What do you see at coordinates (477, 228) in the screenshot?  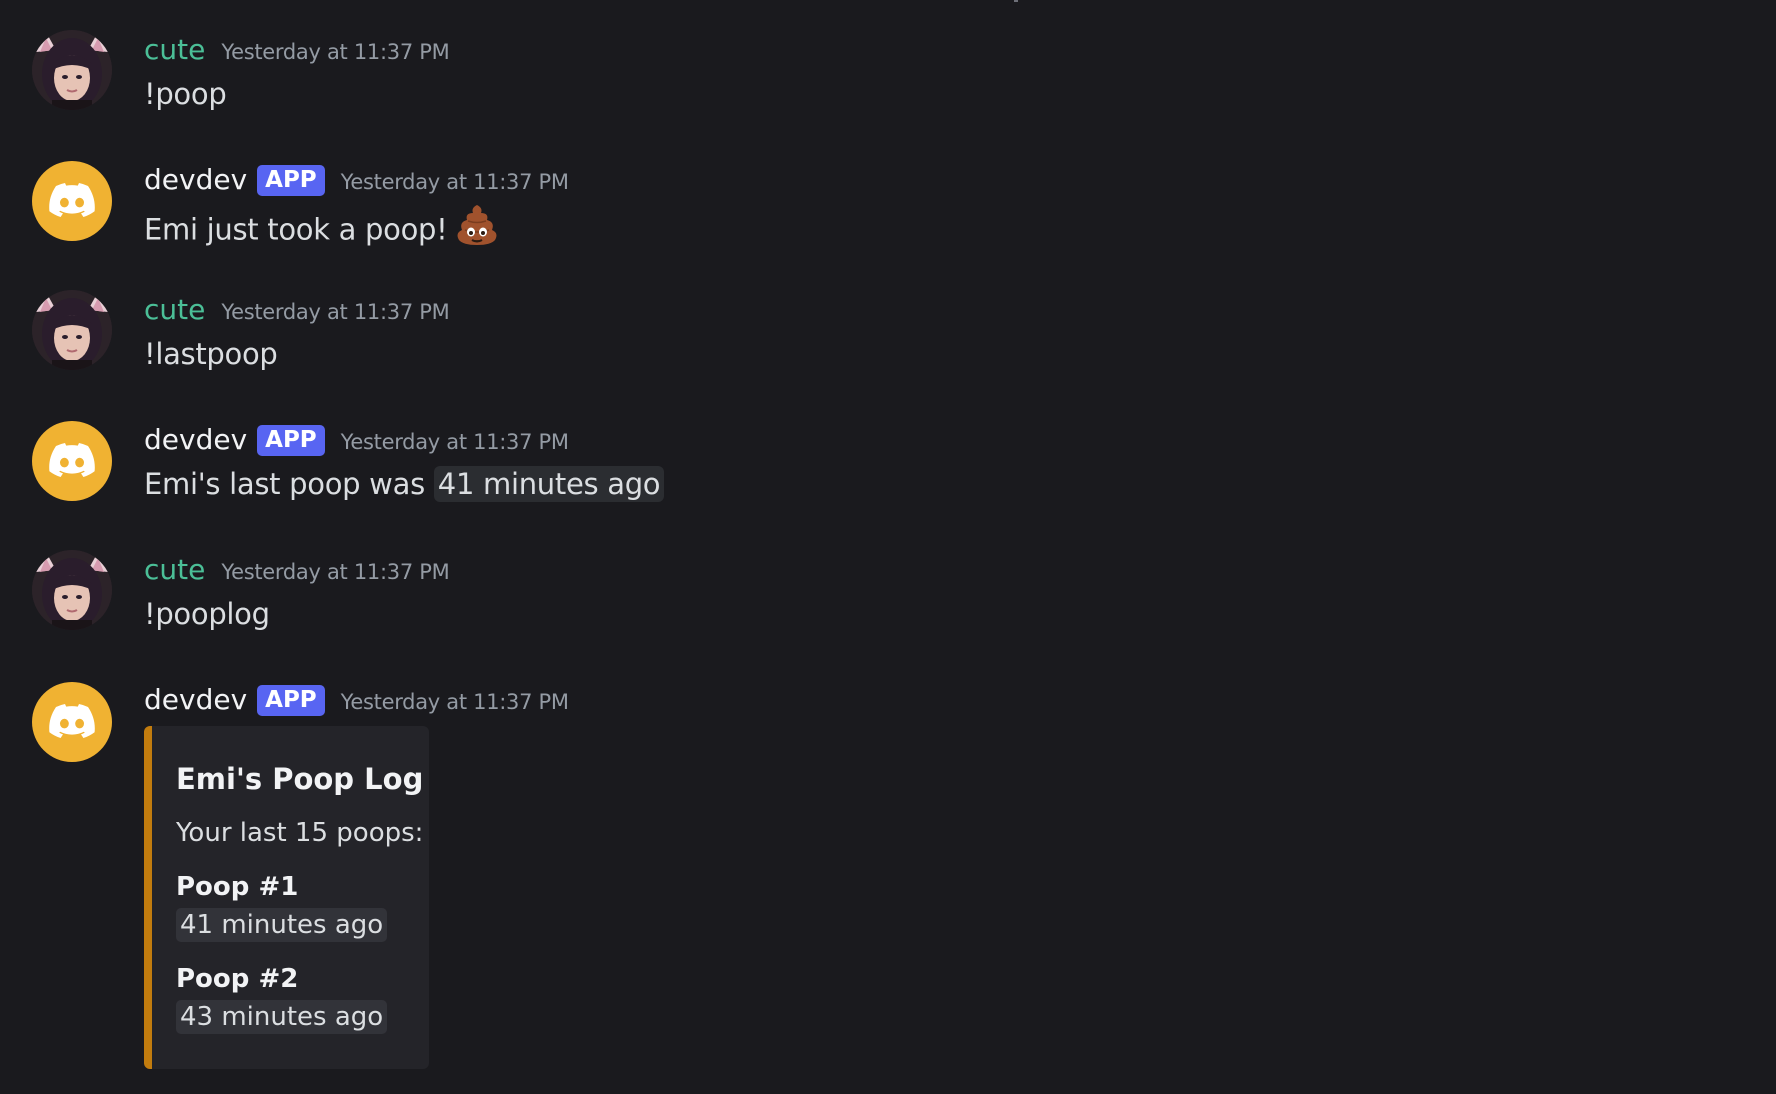 I see `poop-emoji-icon` at bounding box center [477, 228].